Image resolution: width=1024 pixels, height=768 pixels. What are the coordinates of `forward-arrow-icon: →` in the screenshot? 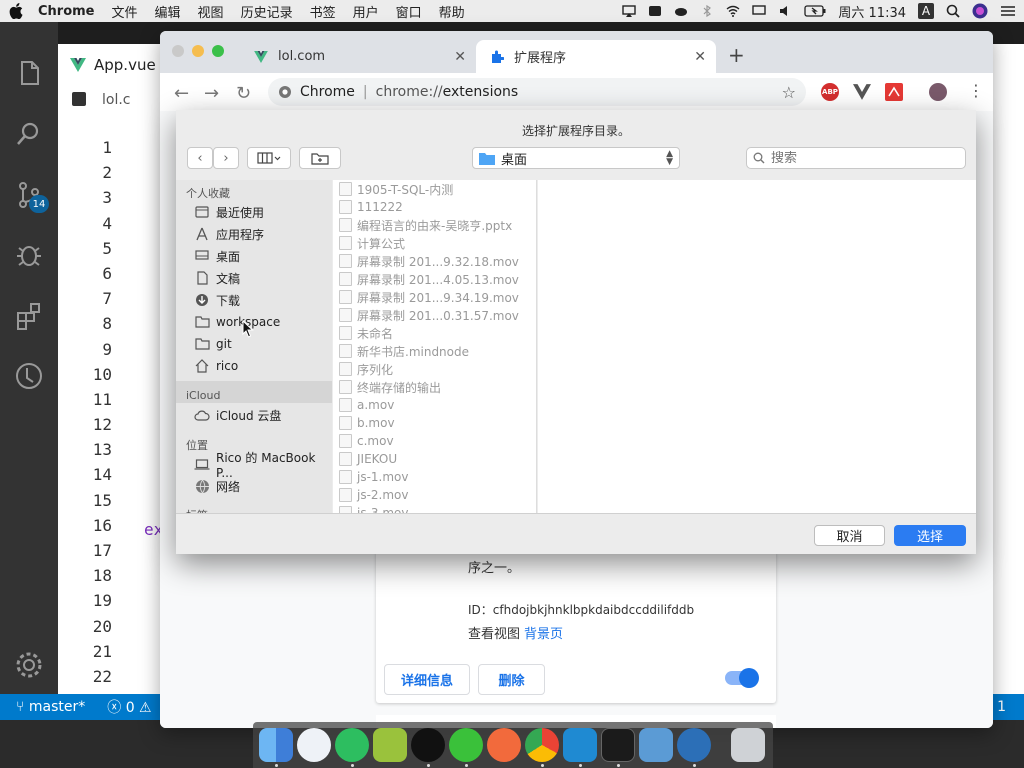 It's located at (211, 93).